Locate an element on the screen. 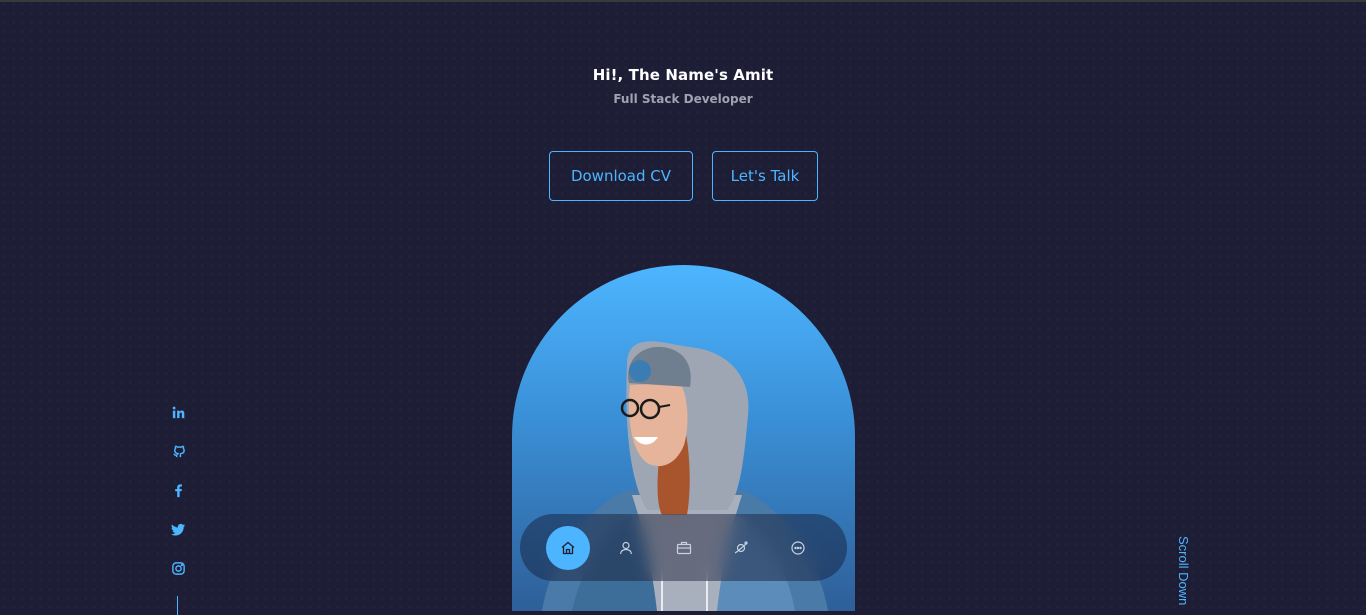 The width and height of the screenshot is (1366, 615). github-icon is located at coordinates (178, 451).